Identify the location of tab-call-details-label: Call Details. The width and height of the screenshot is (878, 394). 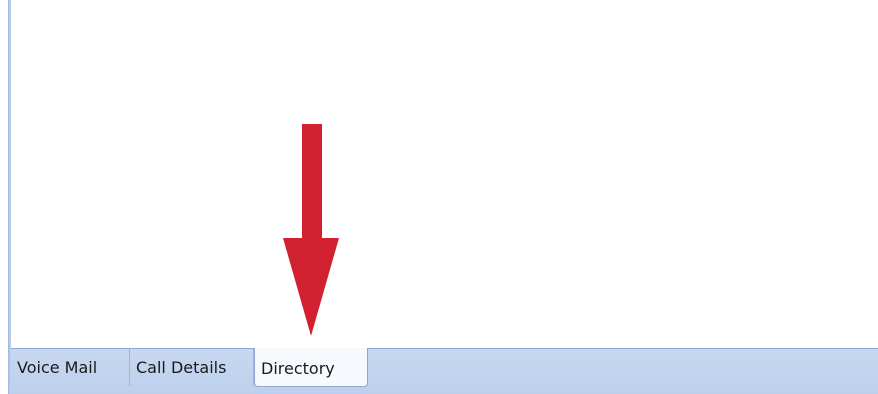
(181, 367).